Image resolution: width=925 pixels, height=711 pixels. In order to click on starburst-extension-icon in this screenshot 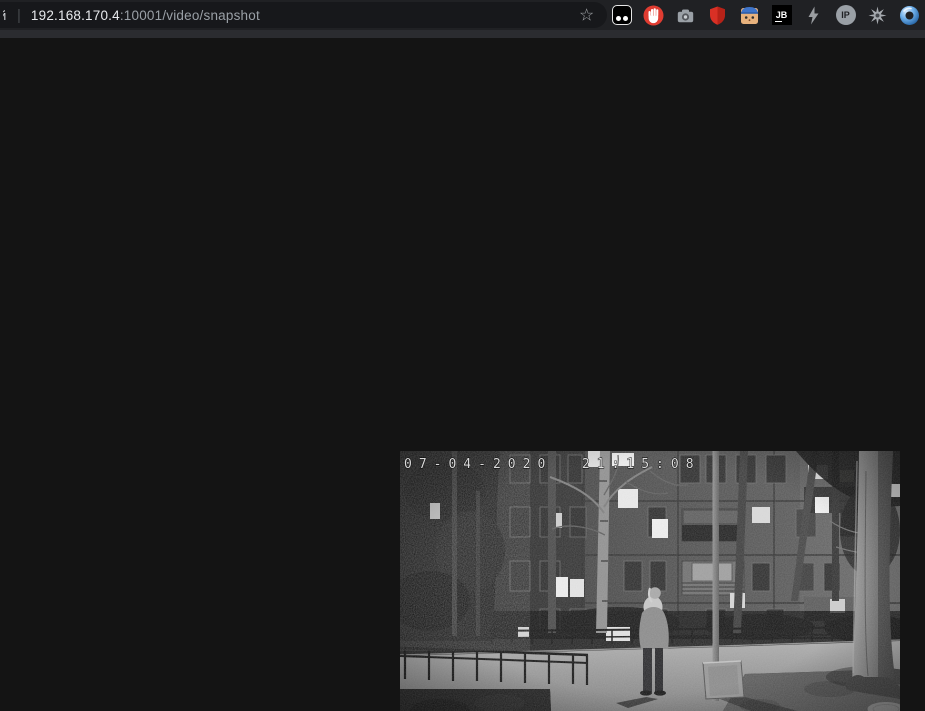, I will do `click(877, 15)`.